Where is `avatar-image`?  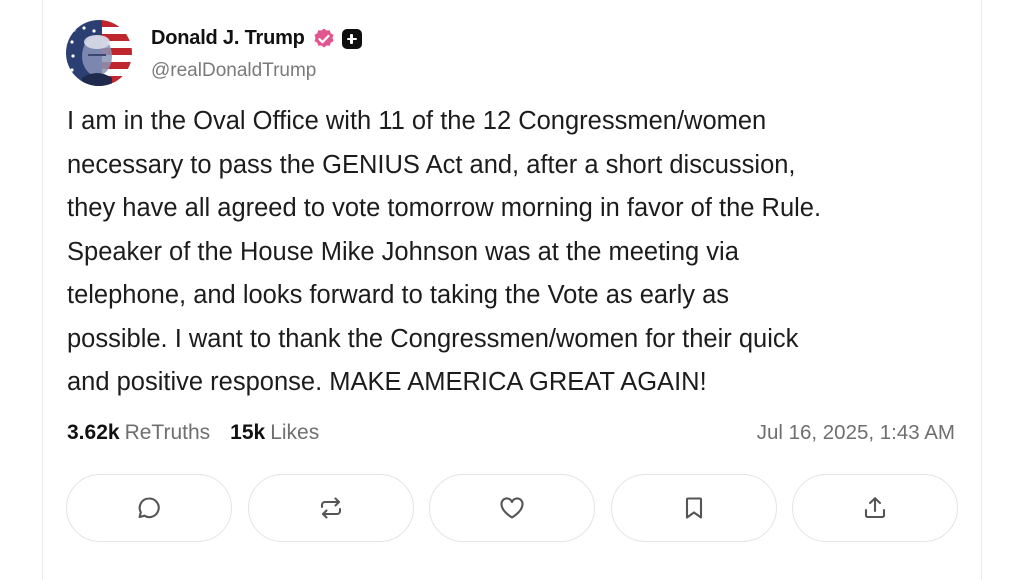 avatar-image is located at coordinates (99, 53).